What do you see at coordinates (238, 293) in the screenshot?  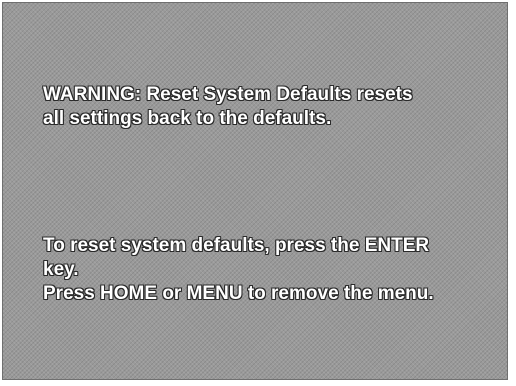 I see `instruction-line-3: Press HOME or MENU to remove the menu.` at bounding box center [238, 293].